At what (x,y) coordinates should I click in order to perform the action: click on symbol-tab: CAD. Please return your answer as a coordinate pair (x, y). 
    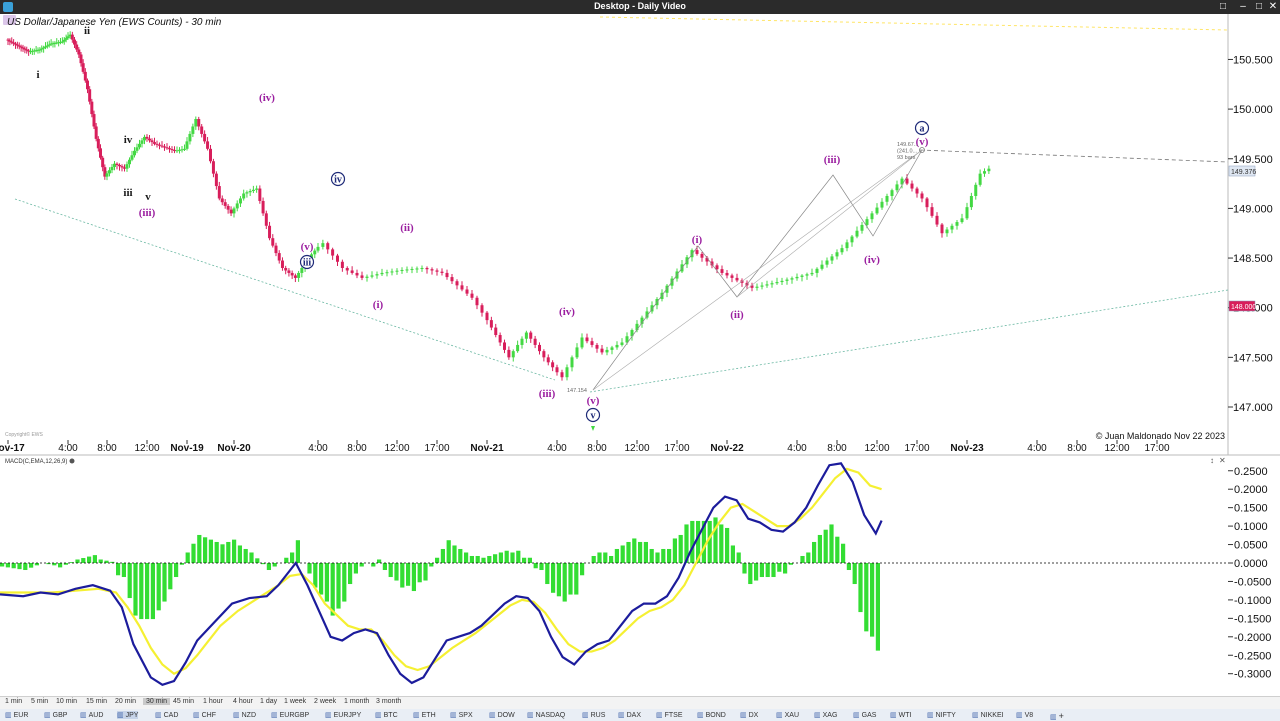
    Looking at the image, I should click on (167, 715).